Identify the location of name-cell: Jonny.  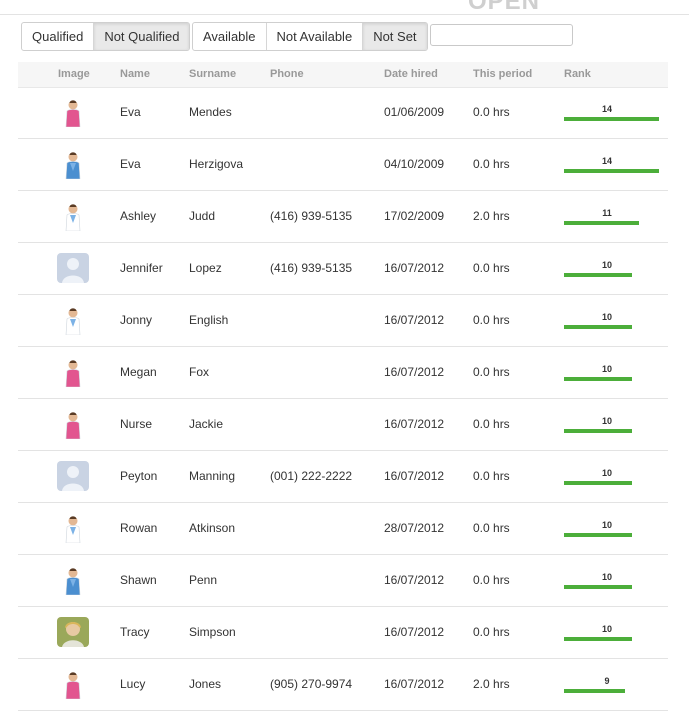
(136, 320).